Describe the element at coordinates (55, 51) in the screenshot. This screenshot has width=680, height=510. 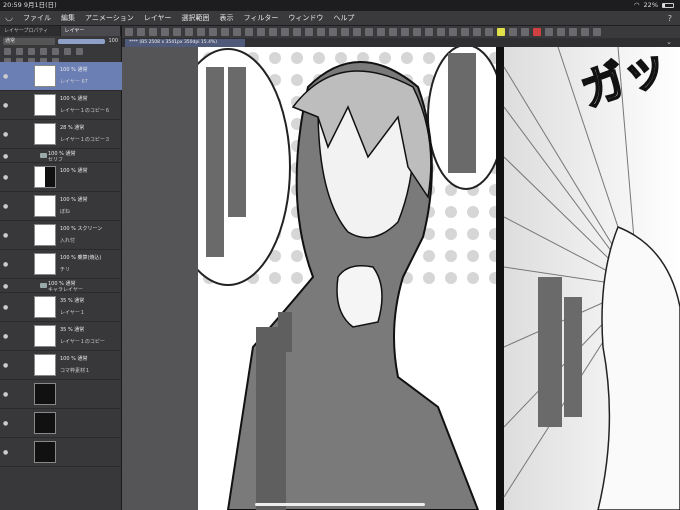
I see `mask-icon` at that location.